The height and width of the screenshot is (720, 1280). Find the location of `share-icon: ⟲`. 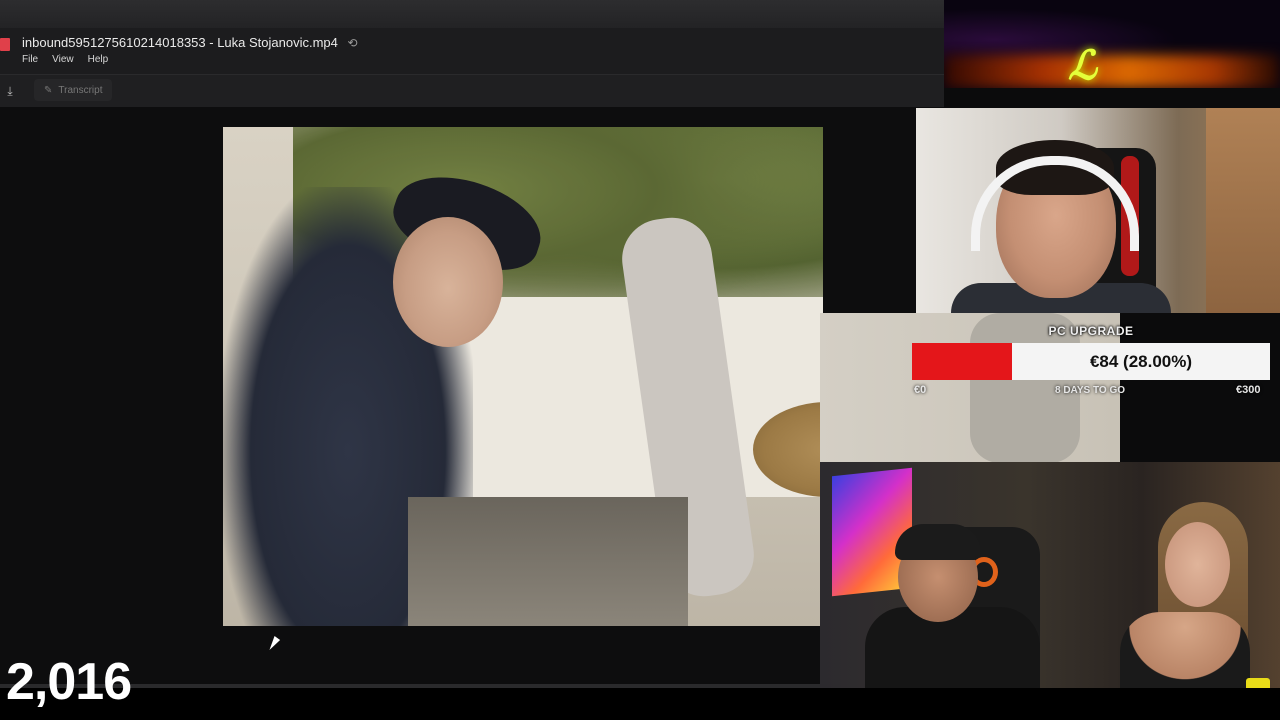

share-icon: ⟲ is located at coordinates (353, 43).